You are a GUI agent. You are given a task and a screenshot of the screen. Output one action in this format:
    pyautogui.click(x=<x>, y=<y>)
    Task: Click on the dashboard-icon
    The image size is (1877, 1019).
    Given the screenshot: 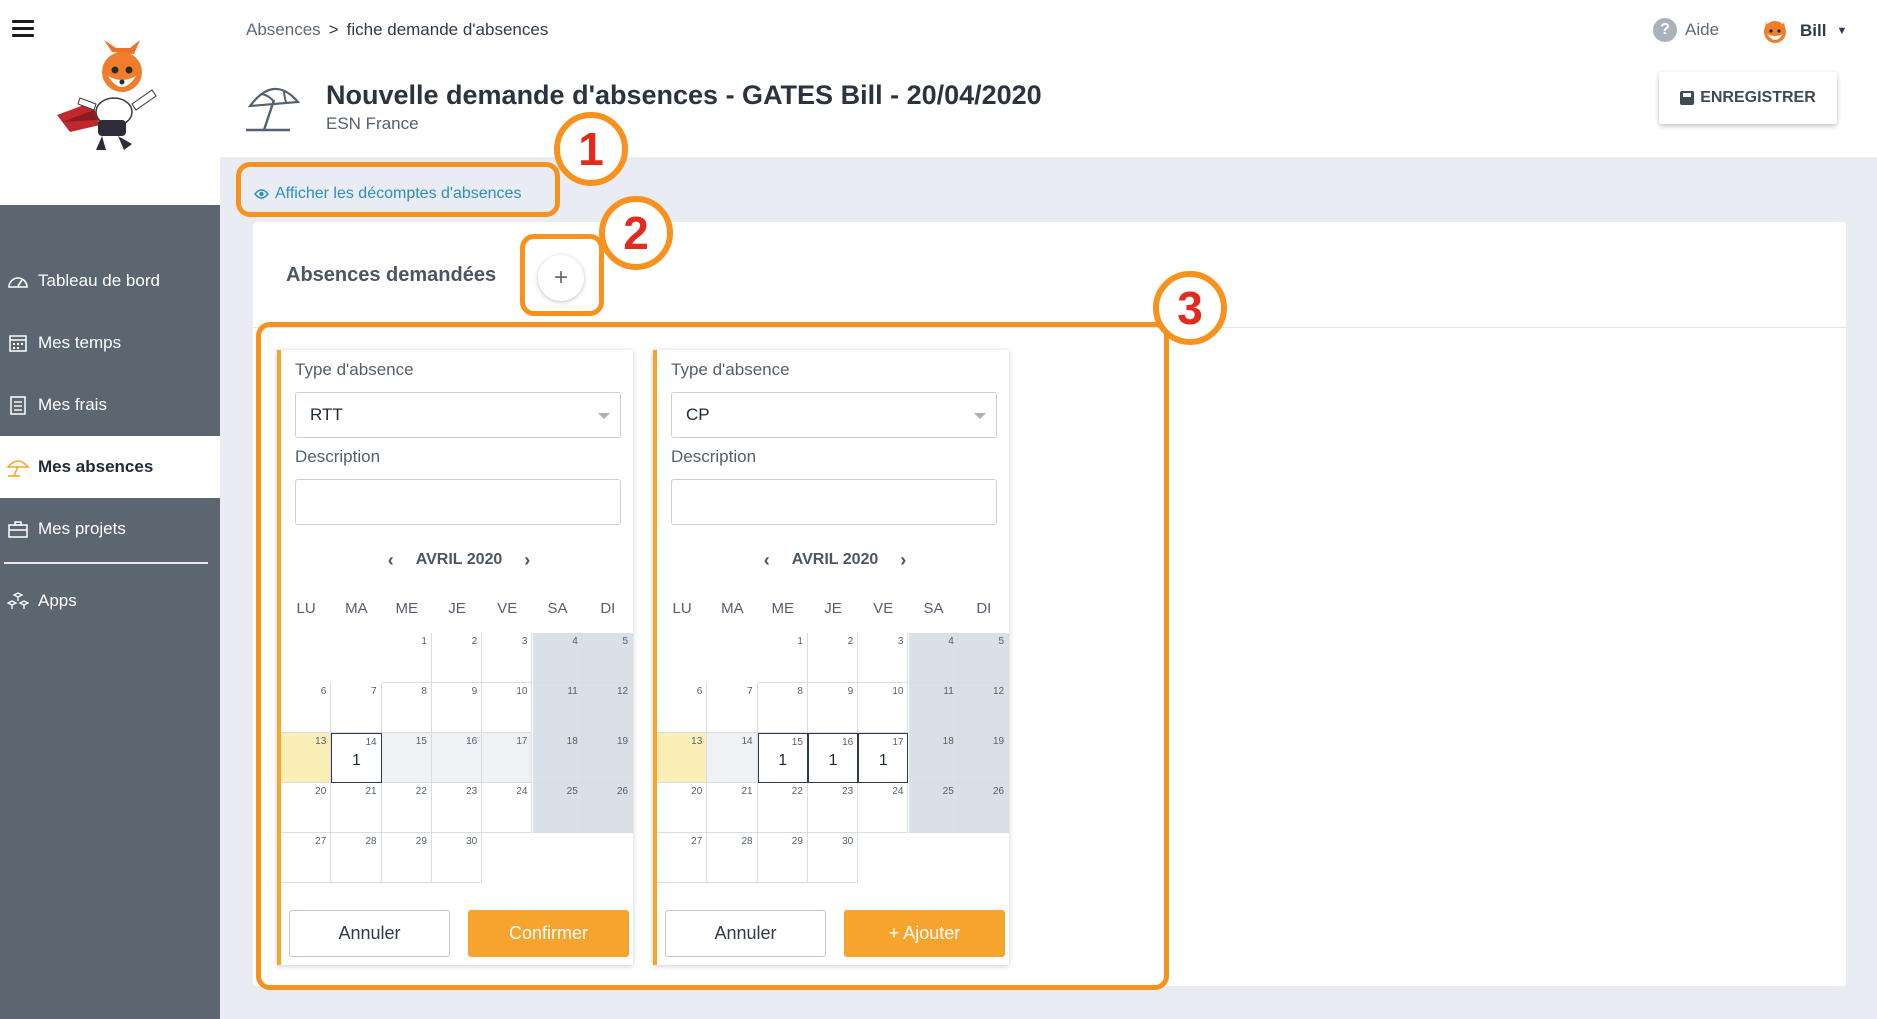 What is the action you would take?
    pyautogui.click(x=18, y=281)
    